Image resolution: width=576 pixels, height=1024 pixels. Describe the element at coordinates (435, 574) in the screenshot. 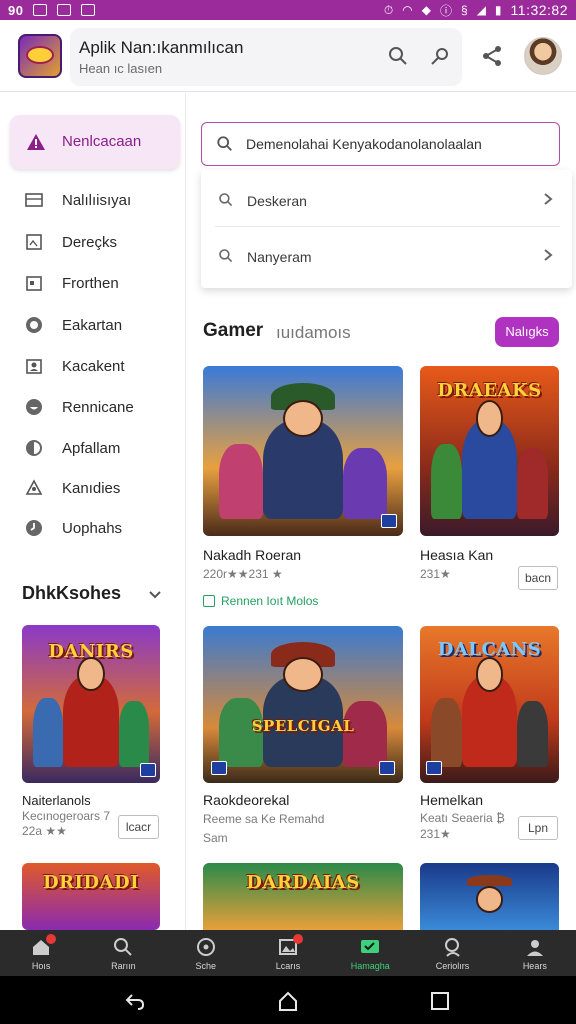

I see `game-card-rating: 231★` at that location.